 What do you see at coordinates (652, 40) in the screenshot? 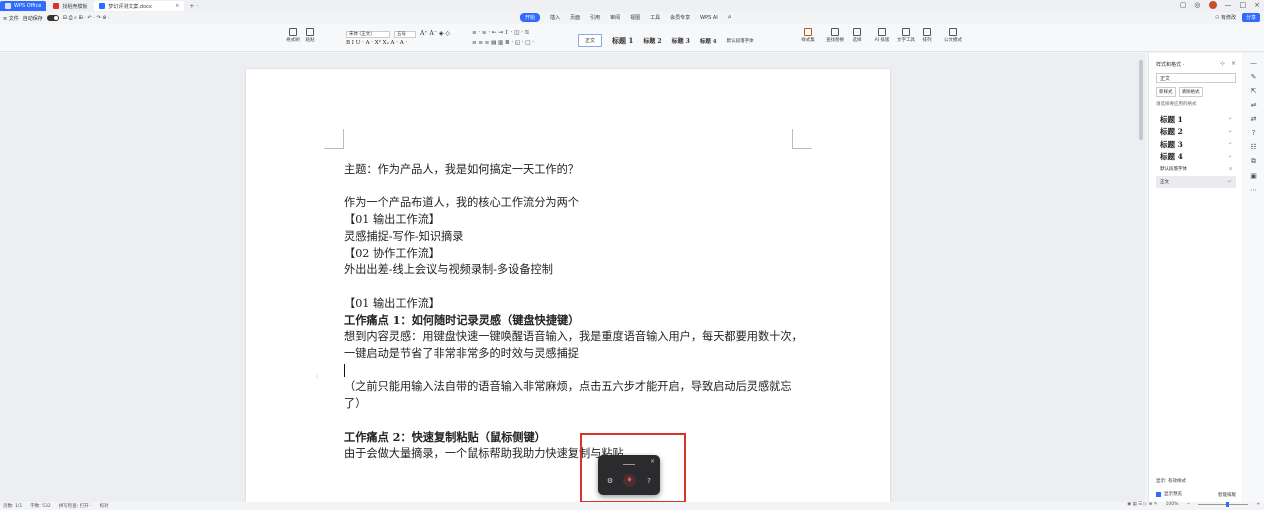
I see `style-heading-2: 标题 2` at bounding box center [652, 40].